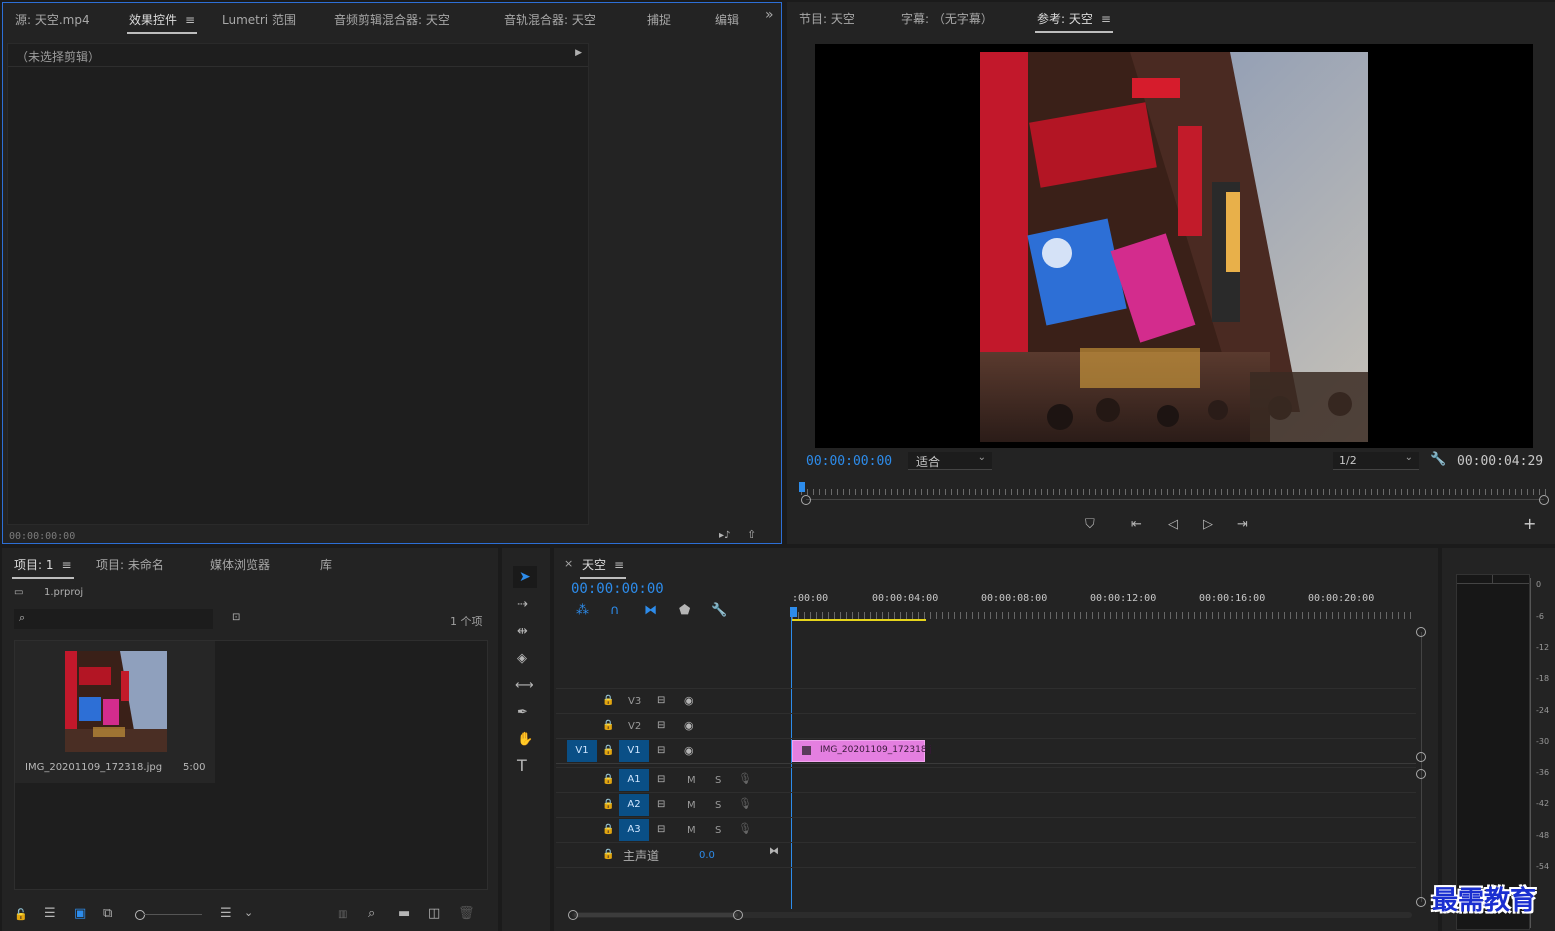 The height and width of the screenshot is (931, 1555). What do you see at coordinates (43, 567) in the screenshot?
I see `tab-project-1: 项目: 1 ≡` at bounding box center [43, 567].